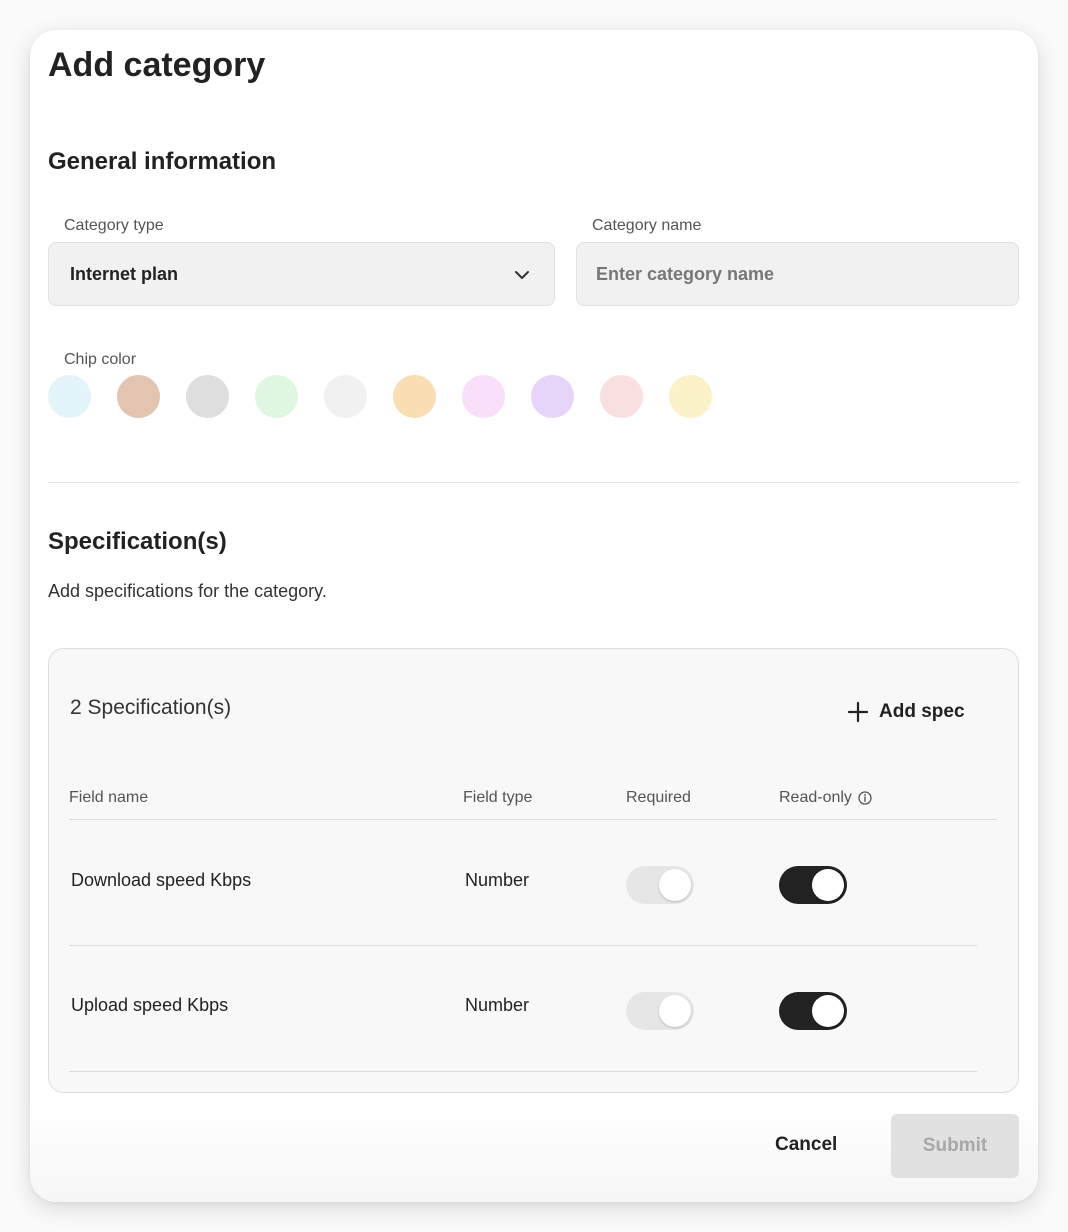  Describe the element at coordinates (806, 1145) in the screenshot. I see `cancel-button: Cancel` at that location.